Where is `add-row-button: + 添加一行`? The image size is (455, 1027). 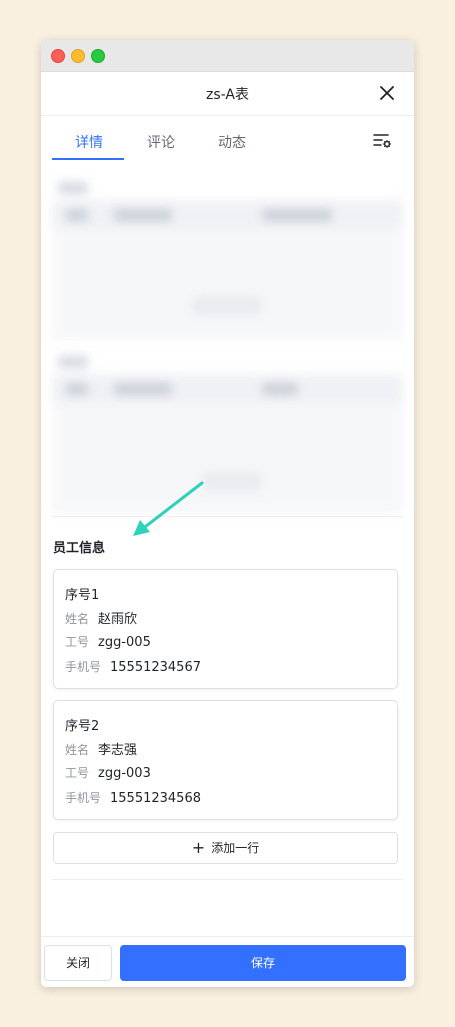
add-row-button: + 添加一行 is located at coordinates (225, 848).